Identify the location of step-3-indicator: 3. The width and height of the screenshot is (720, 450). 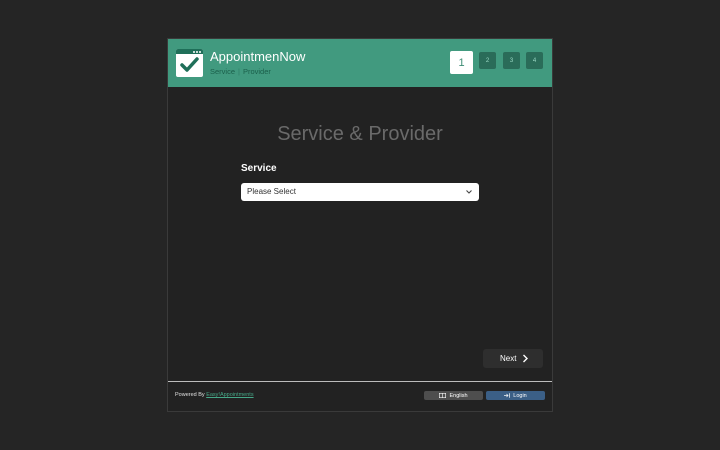
(511, 60).